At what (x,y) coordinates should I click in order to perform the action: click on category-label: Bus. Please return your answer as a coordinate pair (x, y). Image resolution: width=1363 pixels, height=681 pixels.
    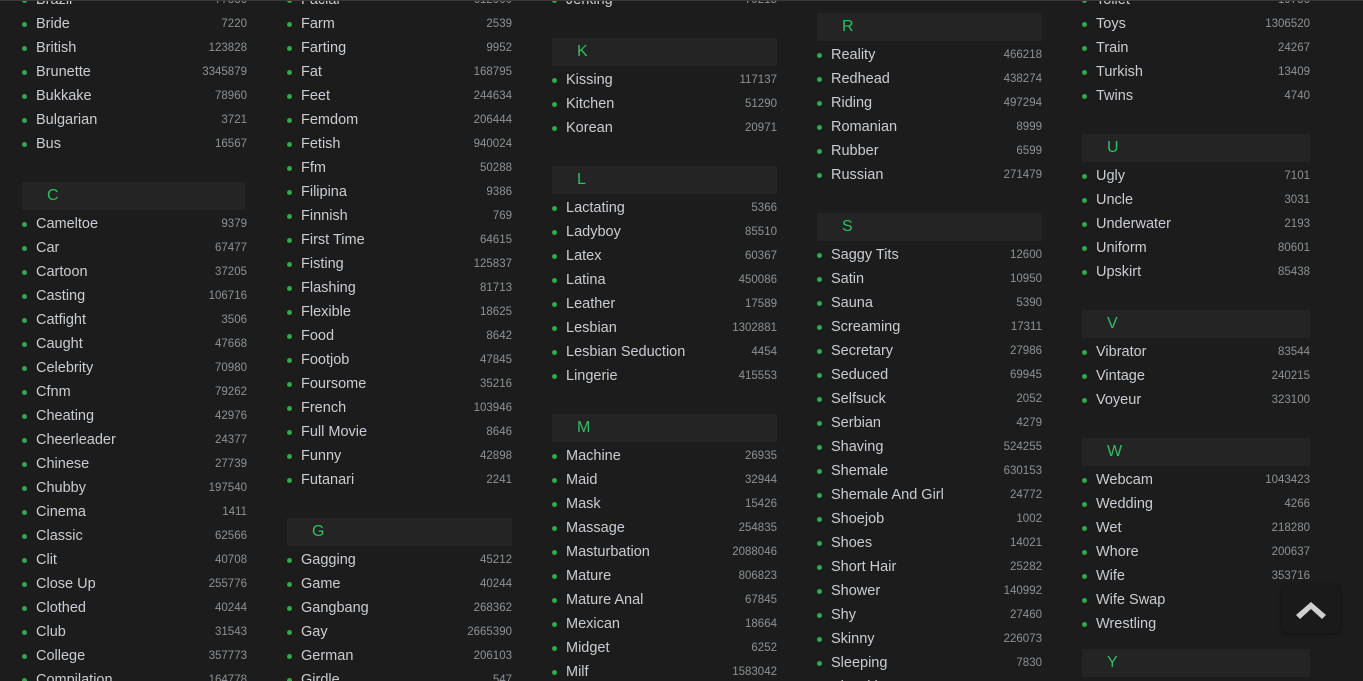
    Looking at the image, I should click on (121, 144).